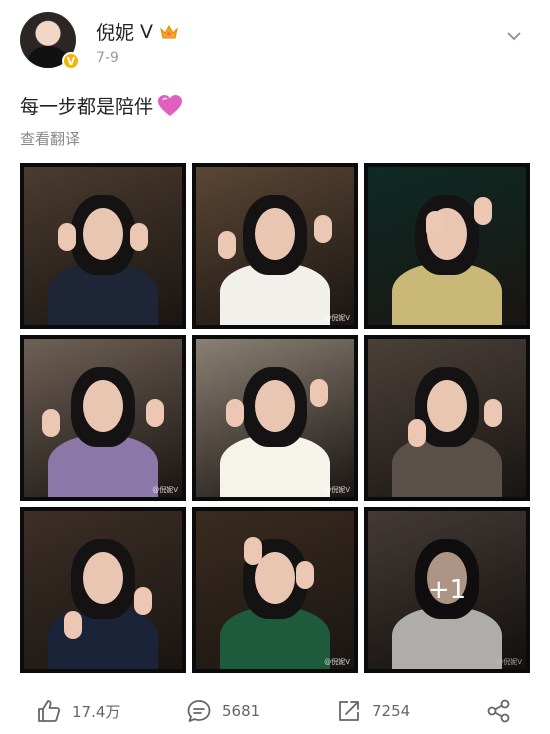 The height and width of the screenshot is (734, 550). Describe the element at coordinates (170, 105) in the screenshot. I see `heart-icon` at that location.